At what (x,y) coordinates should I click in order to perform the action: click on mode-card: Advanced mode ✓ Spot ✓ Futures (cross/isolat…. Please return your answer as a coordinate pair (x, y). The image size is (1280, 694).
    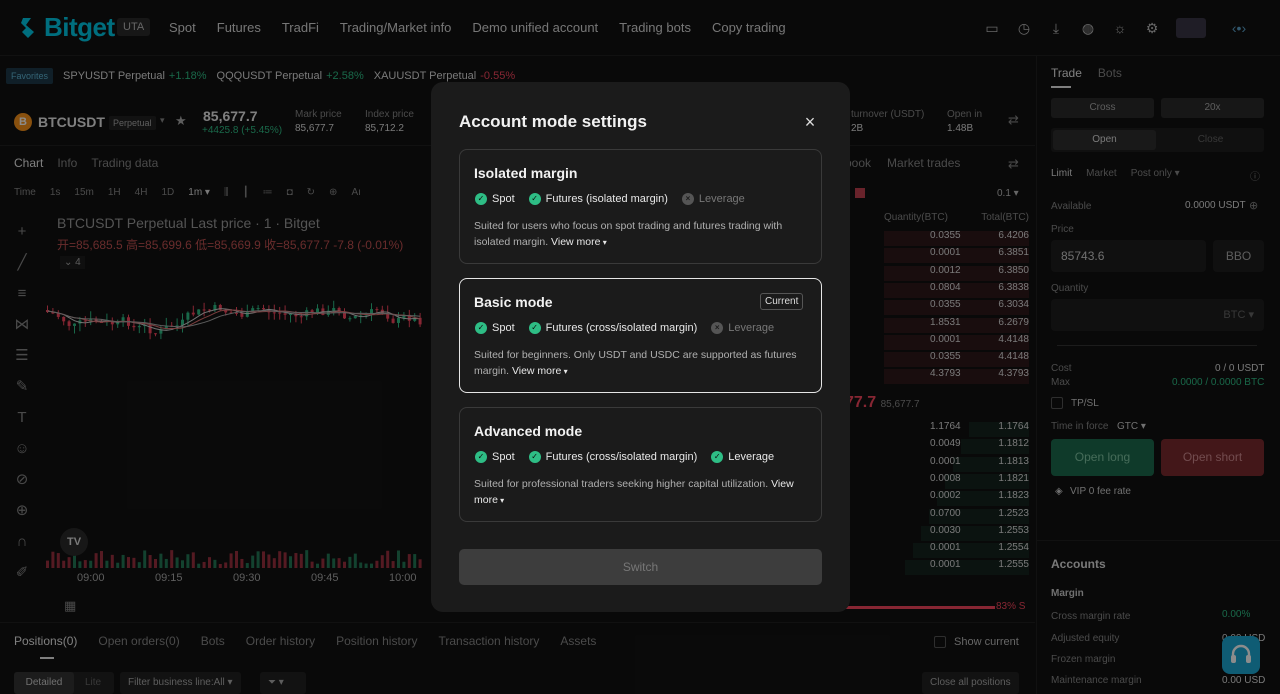
    Looking at the image, I should click on (640, 464).